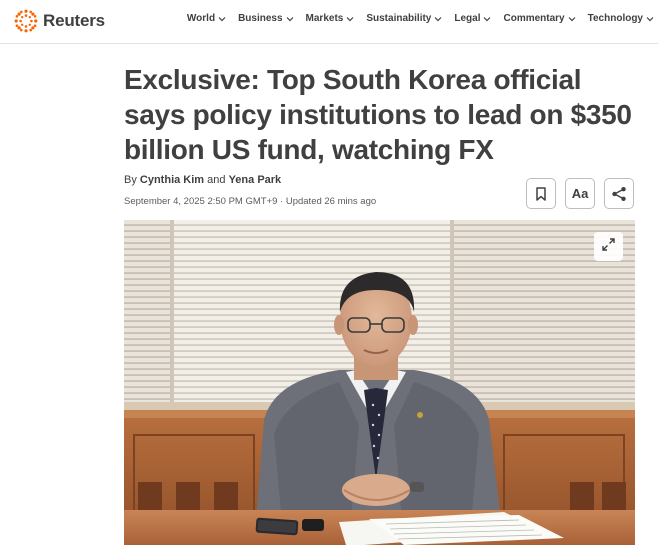 The image size is (658, 545). I want to click on byline-prefix: By, so click(130, 180).